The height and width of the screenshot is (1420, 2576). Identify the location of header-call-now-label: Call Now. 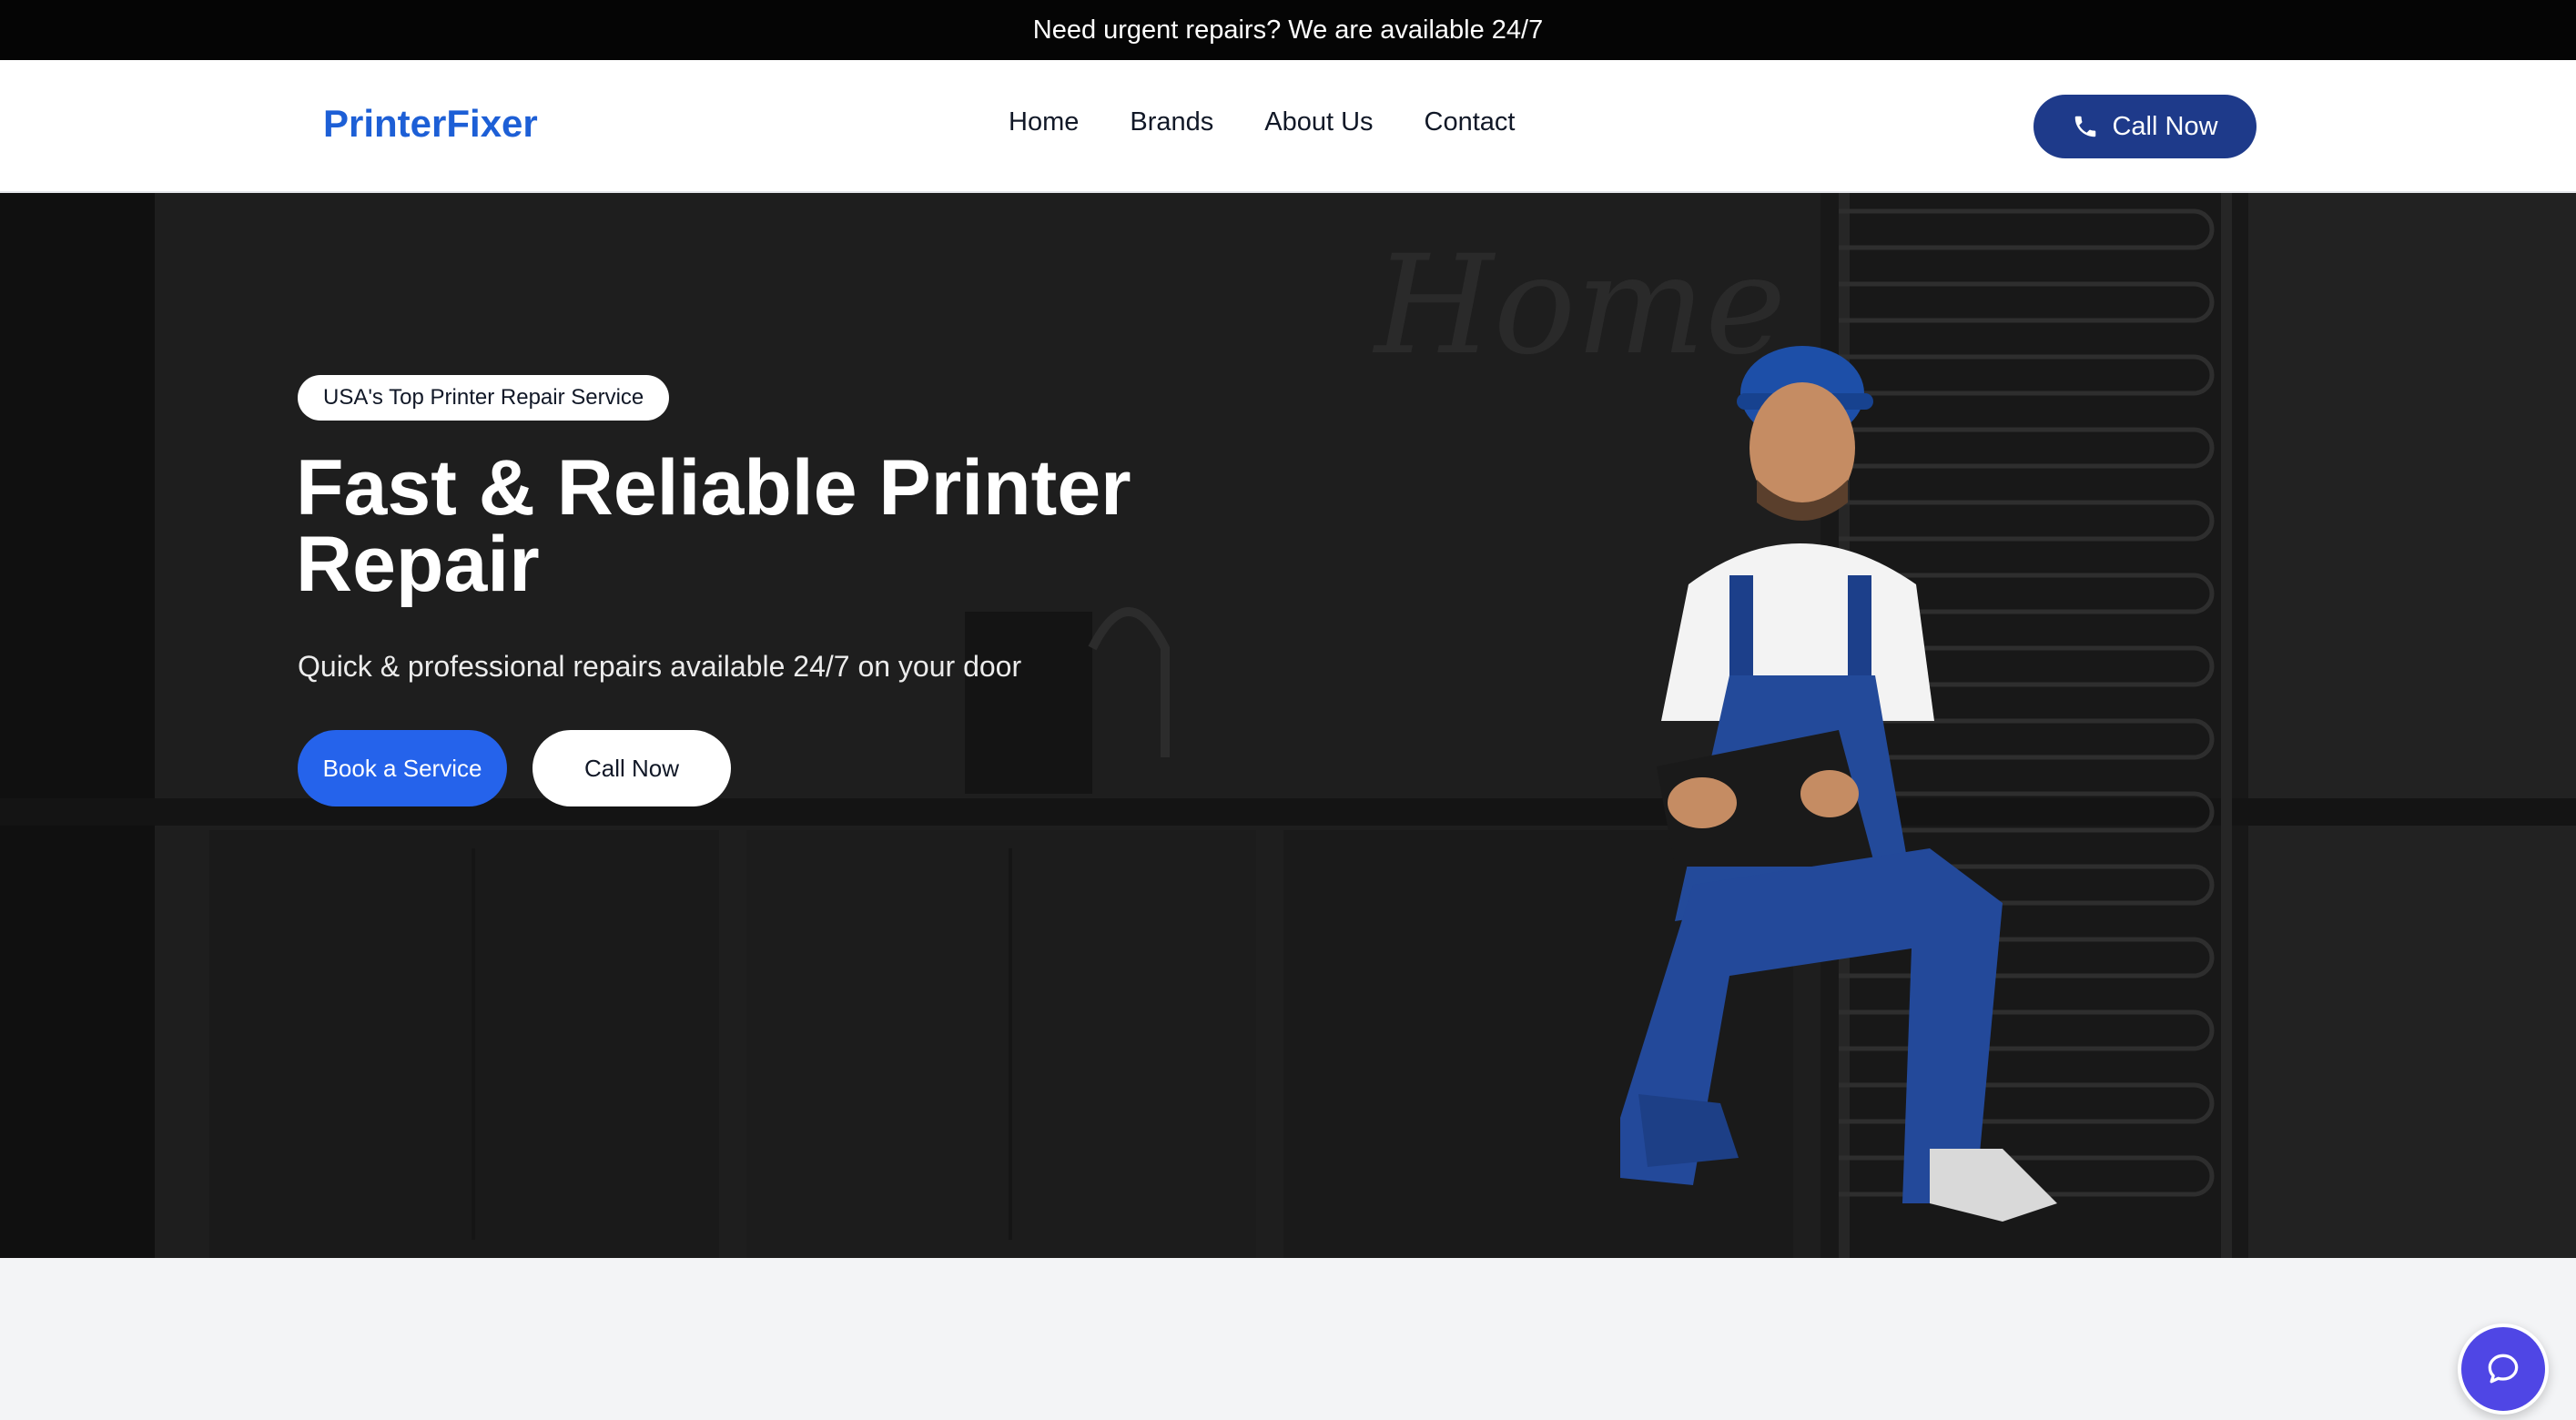
(2165, 126).